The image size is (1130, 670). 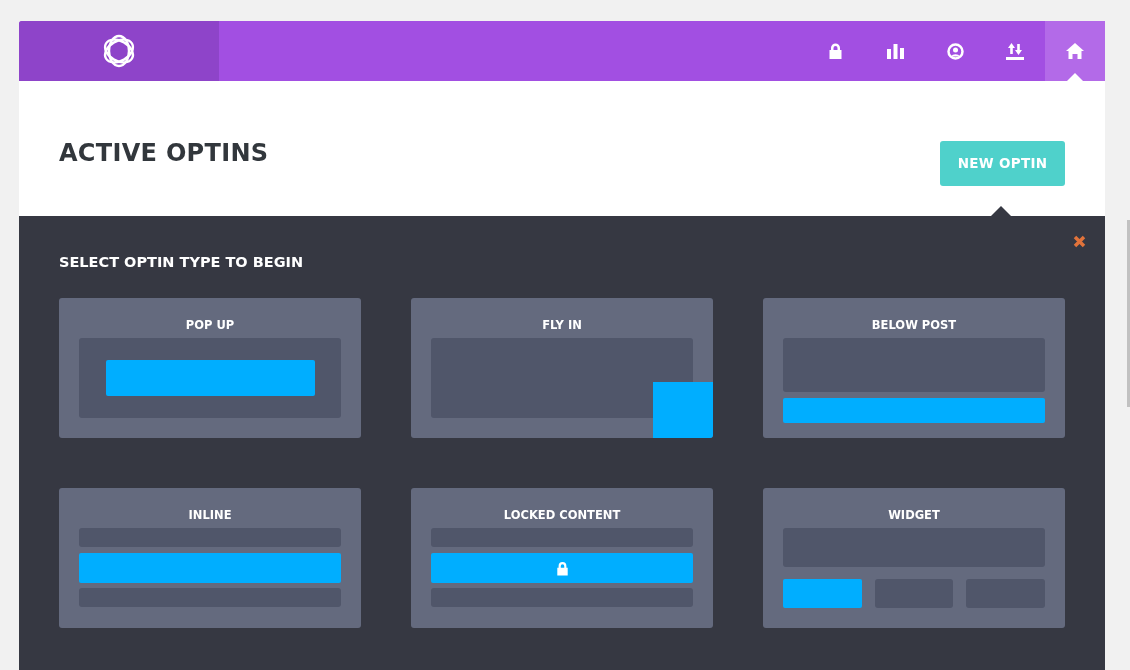 I want to click on home-icon, so click(x=1075, y=51).